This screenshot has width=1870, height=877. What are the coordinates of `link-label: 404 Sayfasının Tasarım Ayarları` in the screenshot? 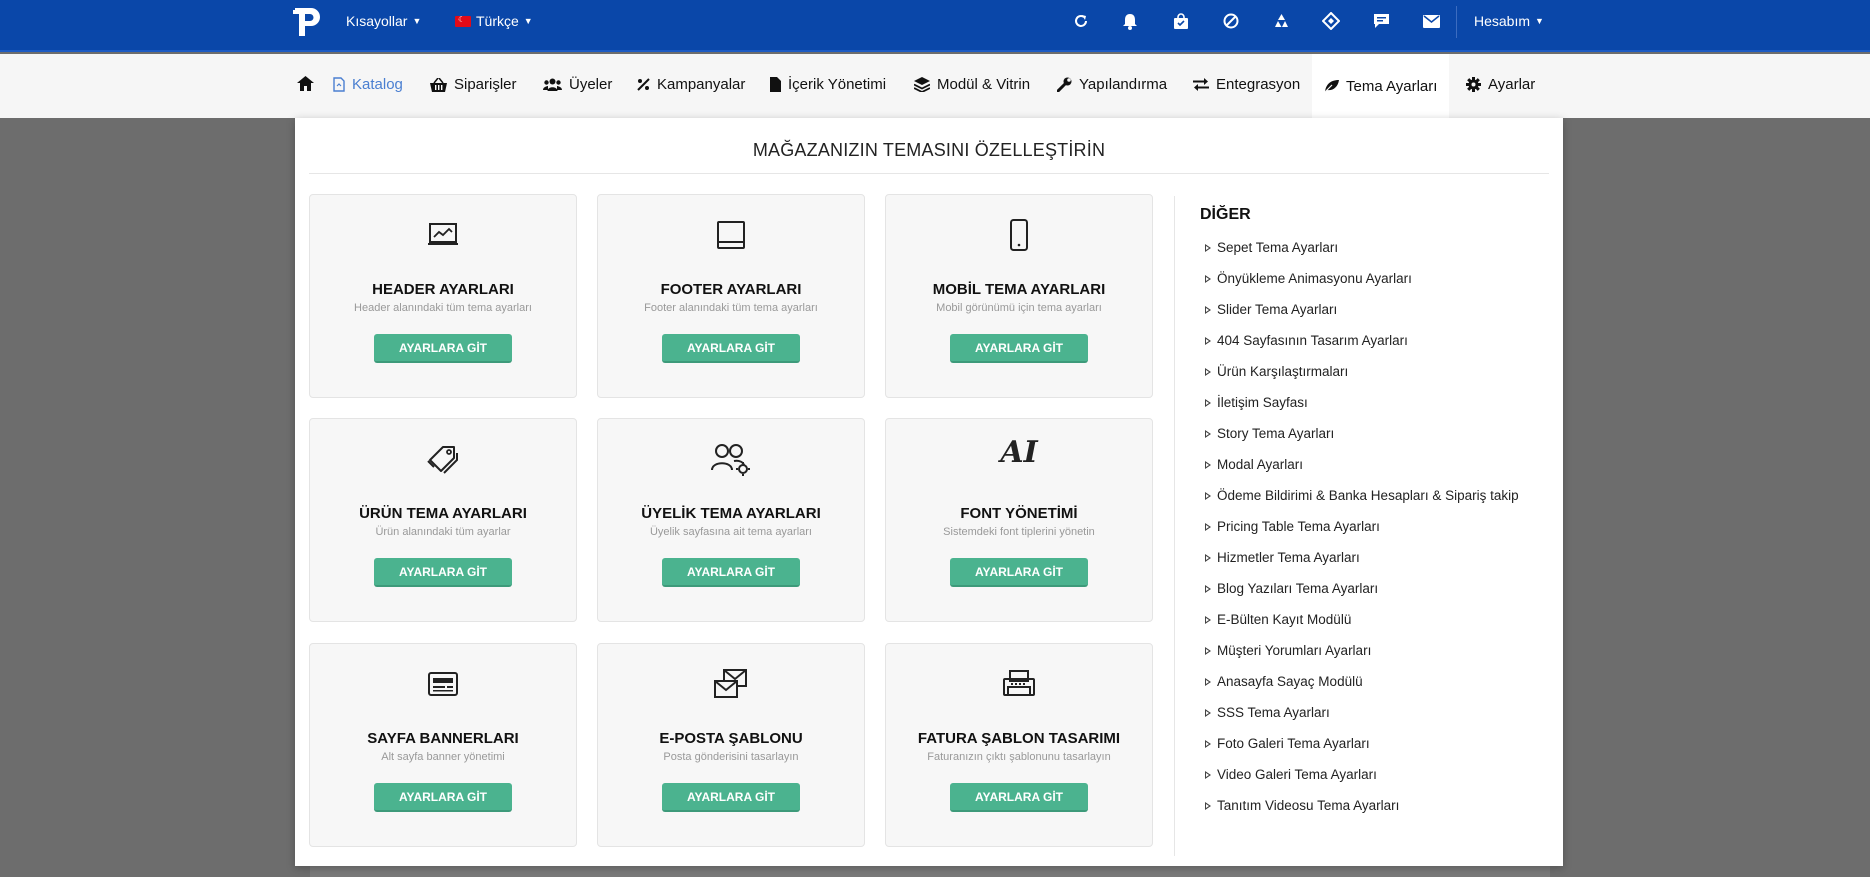 It's located at (1312, 340).